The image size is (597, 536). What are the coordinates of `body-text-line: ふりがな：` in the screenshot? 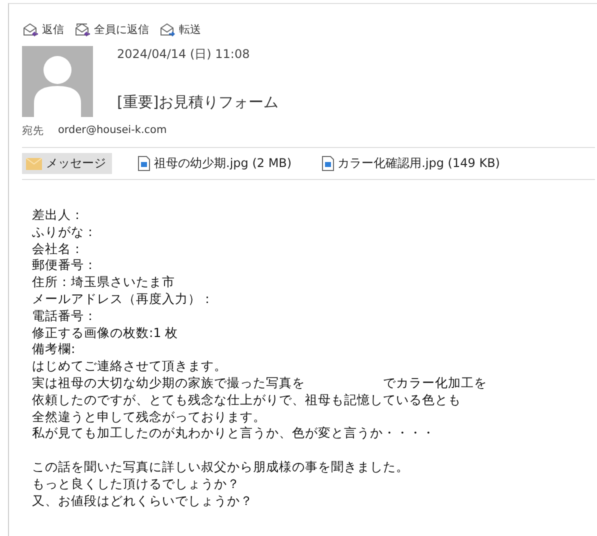 It's located at (64, 232).